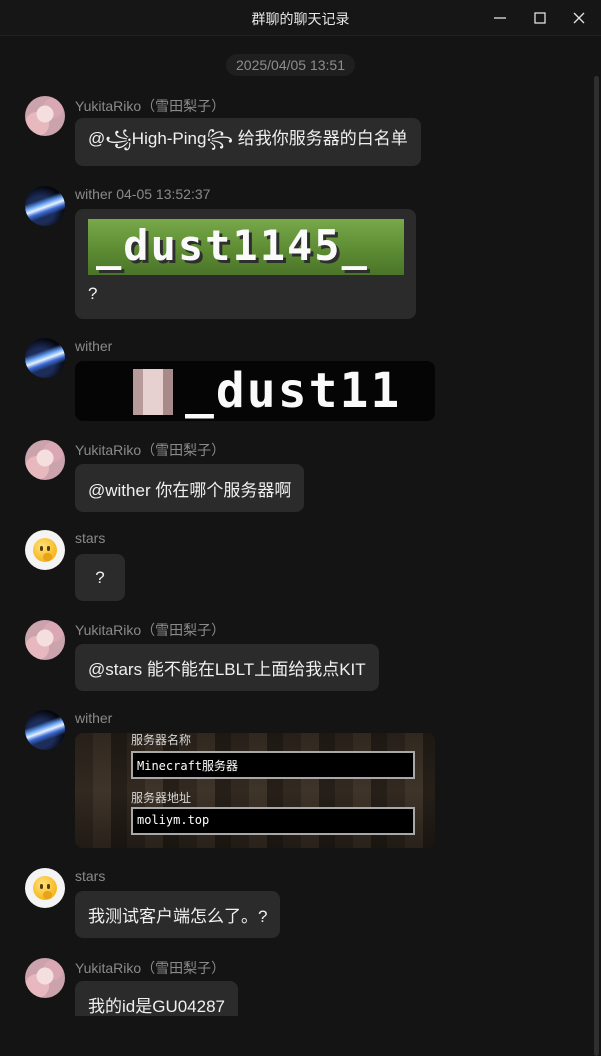  Describe the element at coordinates (500, 18) in the screenshot. I see `minimize-icon` at that location.